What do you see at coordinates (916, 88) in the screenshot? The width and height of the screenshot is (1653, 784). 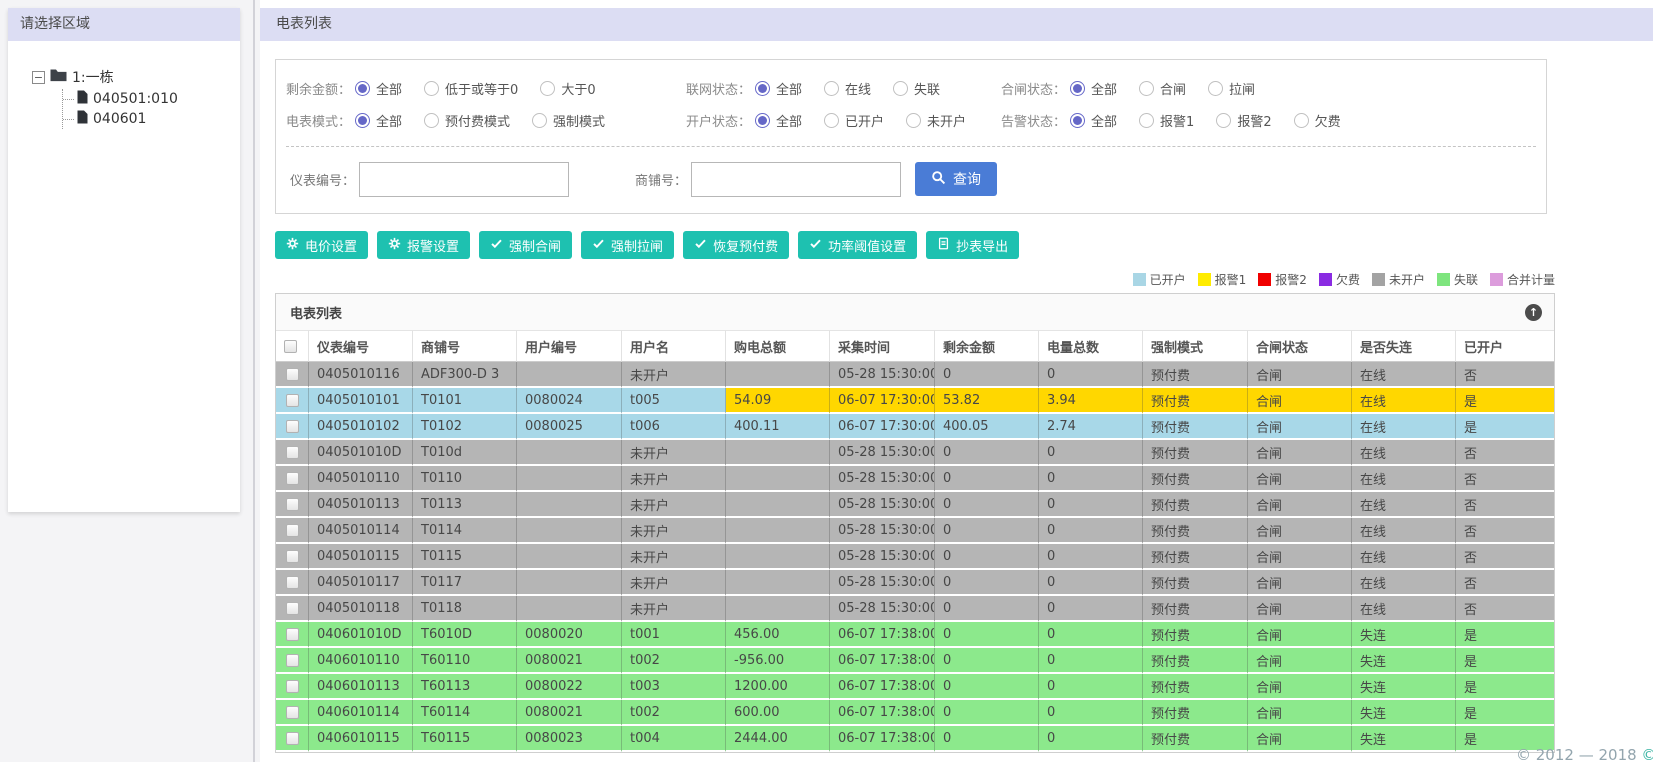 I see `radio-option: 失联` at bounding box center [916, 88].